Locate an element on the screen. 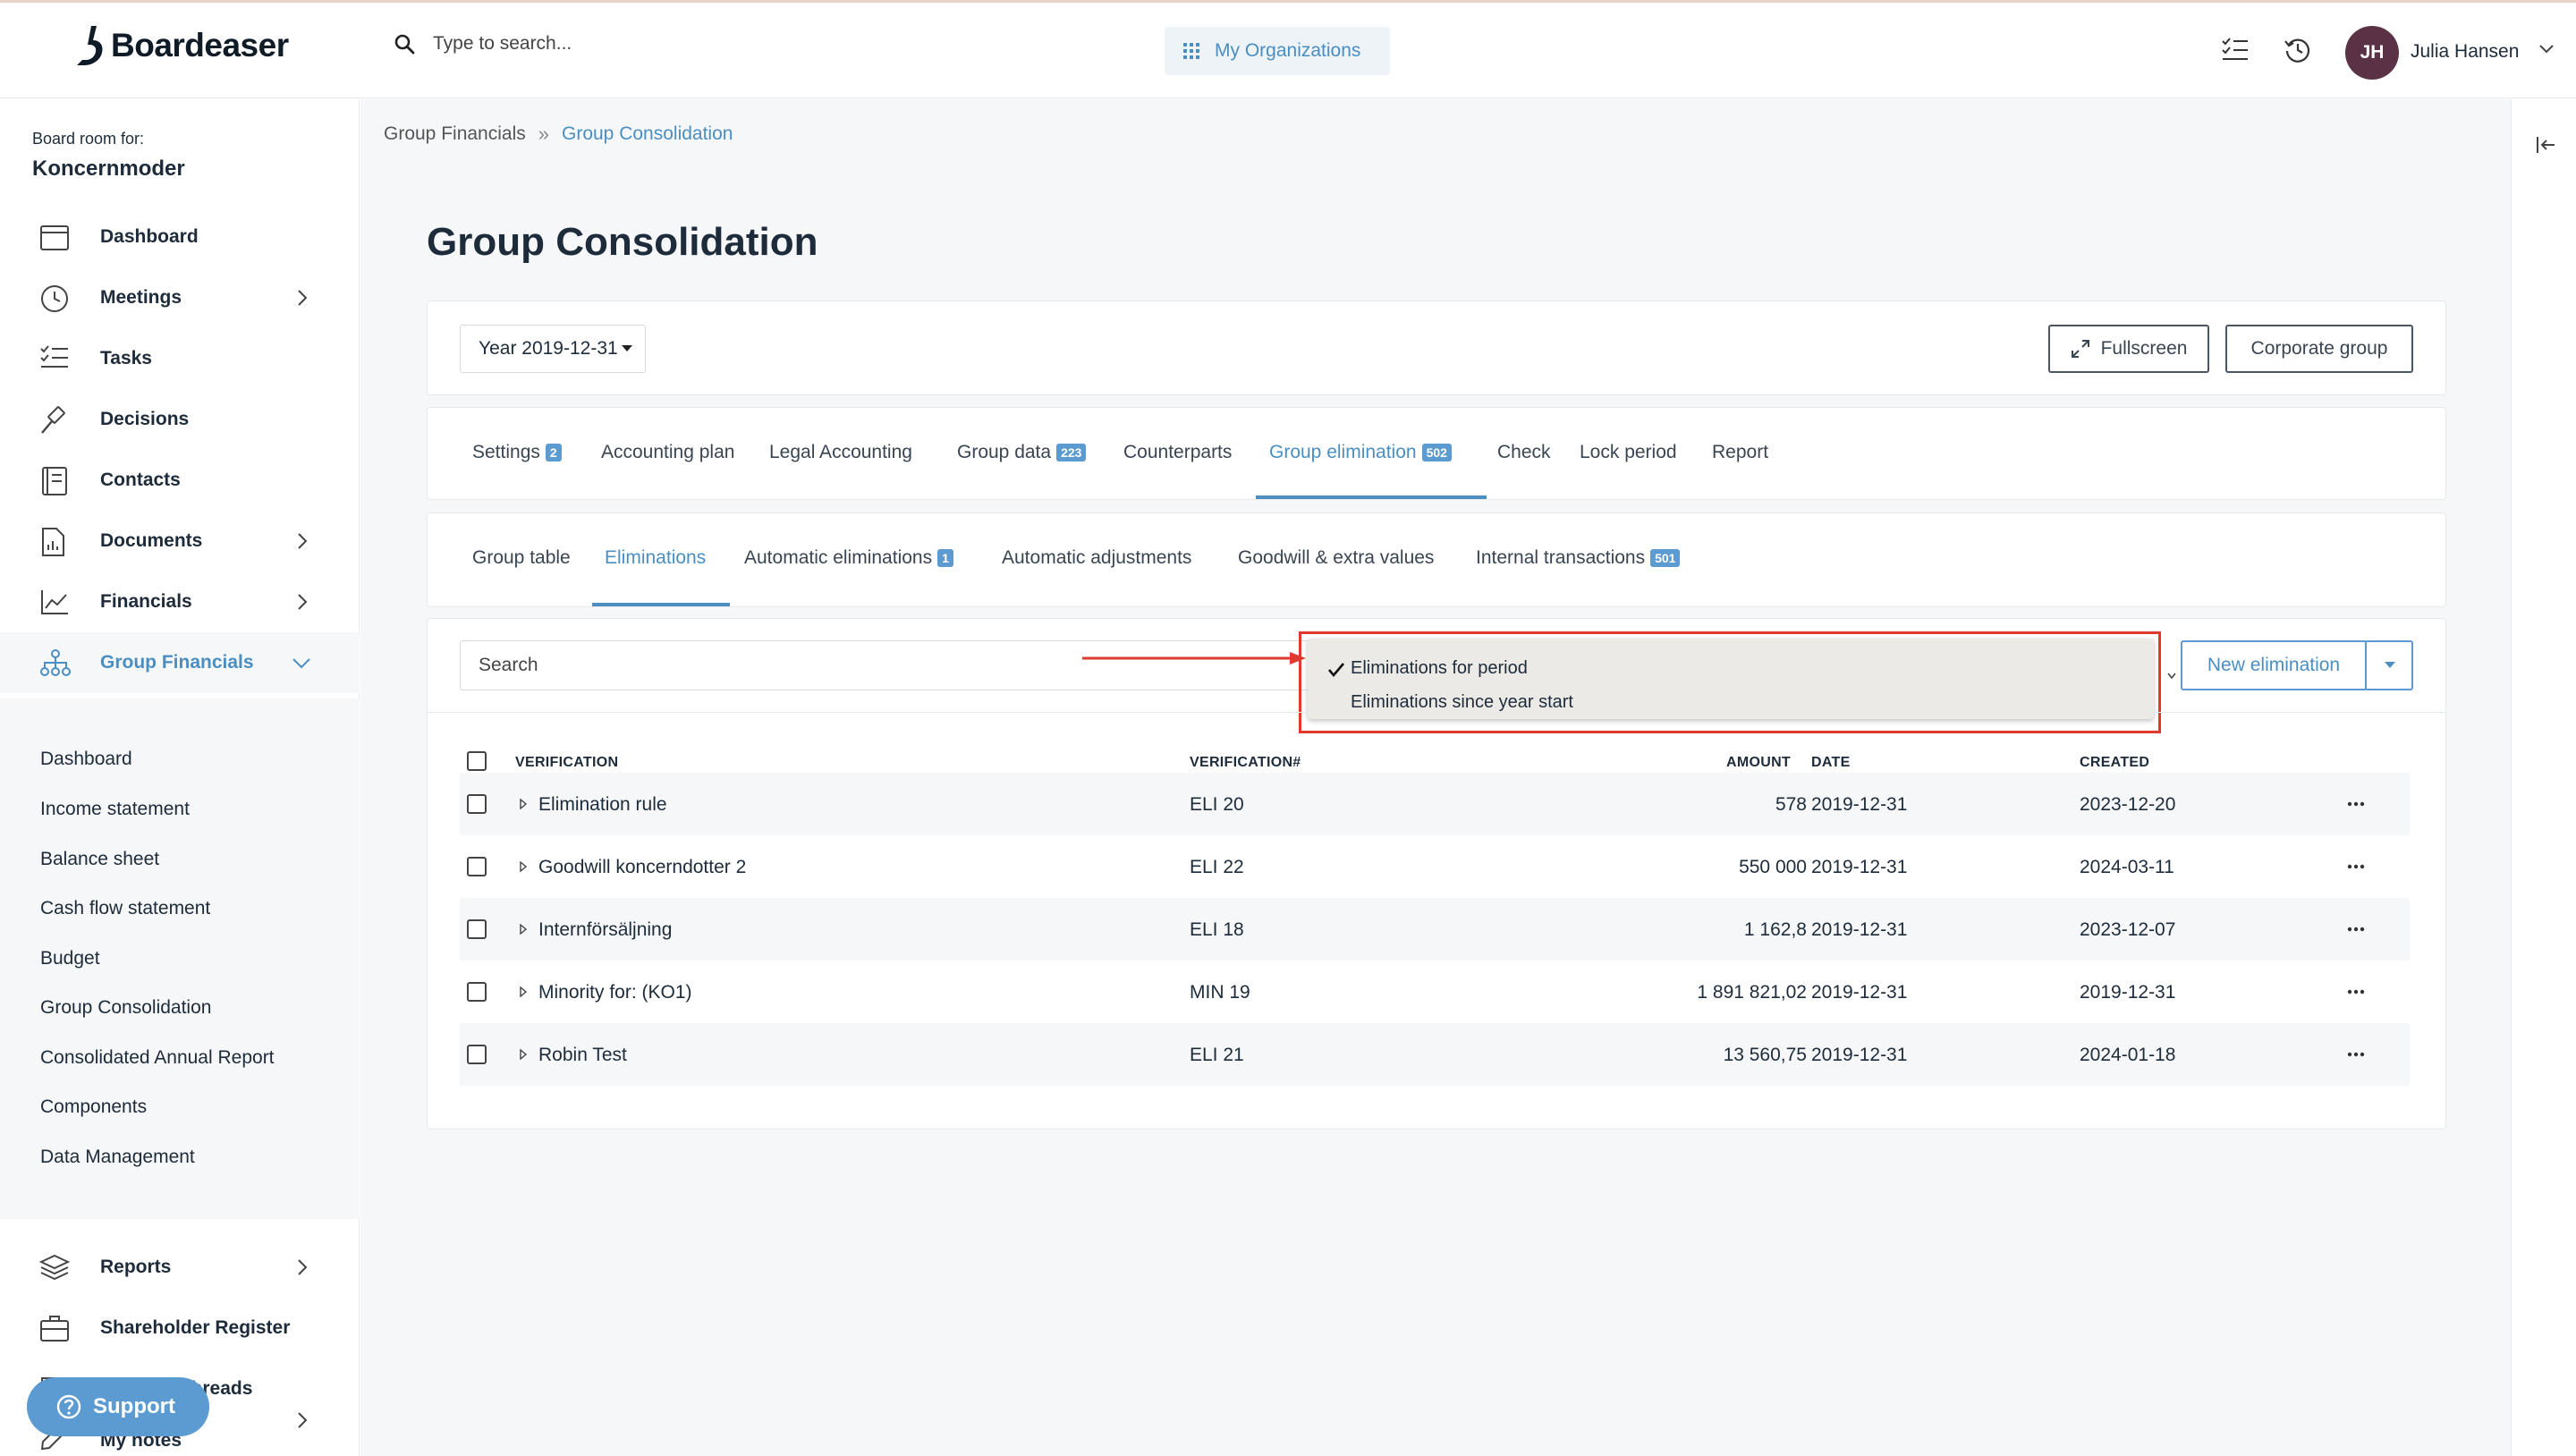  collapse-panel-icon is located at coordinates (2545, 145).